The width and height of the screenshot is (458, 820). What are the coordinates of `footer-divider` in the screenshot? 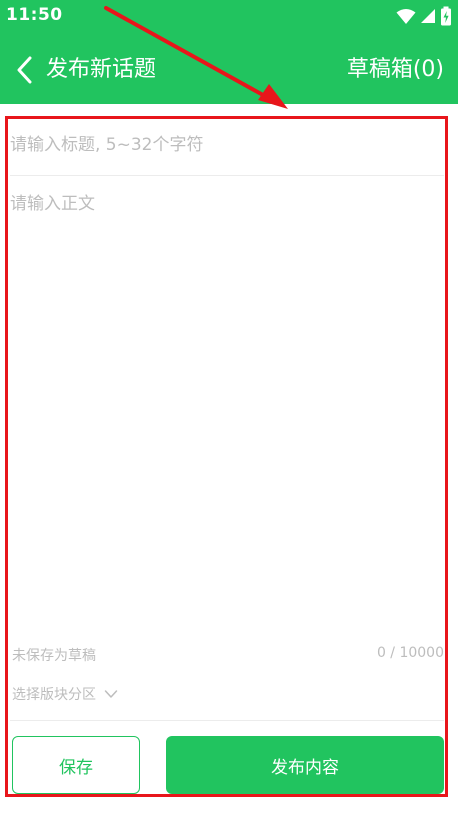 It's located at (227, 720).